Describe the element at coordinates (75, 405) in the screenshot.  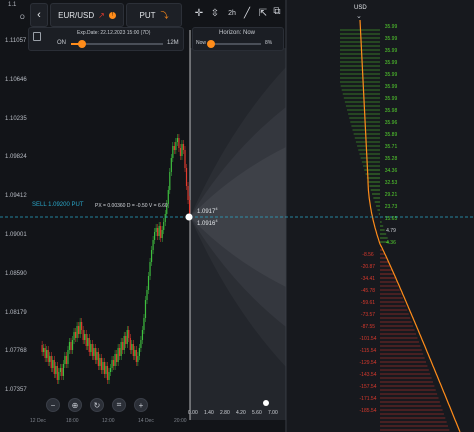
I see `target-icon: ⊕` at that location.